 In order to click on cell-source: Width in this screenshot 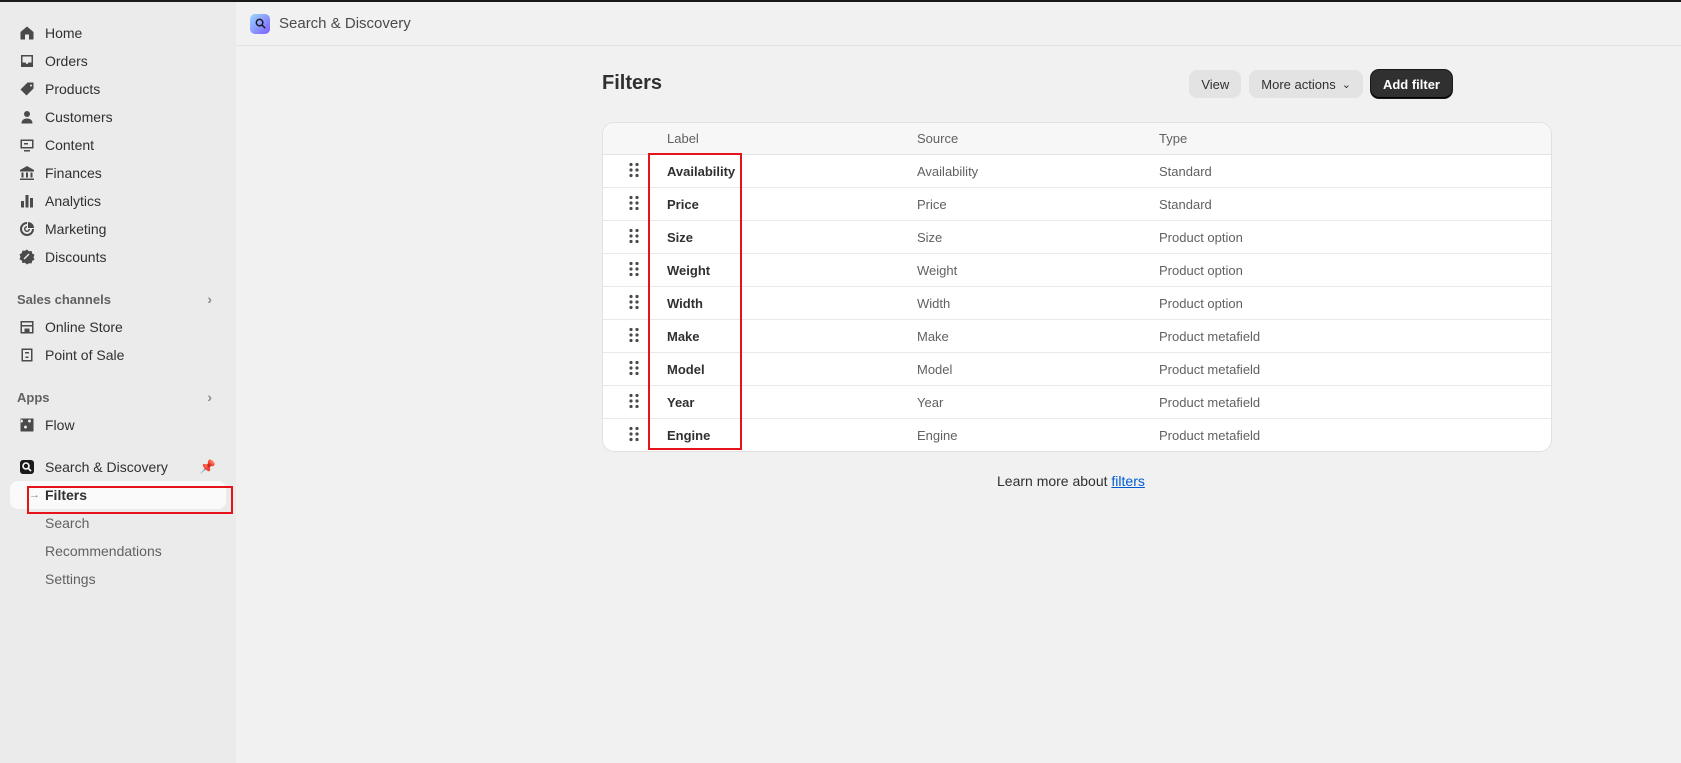, I will do `click(934, 303)`.